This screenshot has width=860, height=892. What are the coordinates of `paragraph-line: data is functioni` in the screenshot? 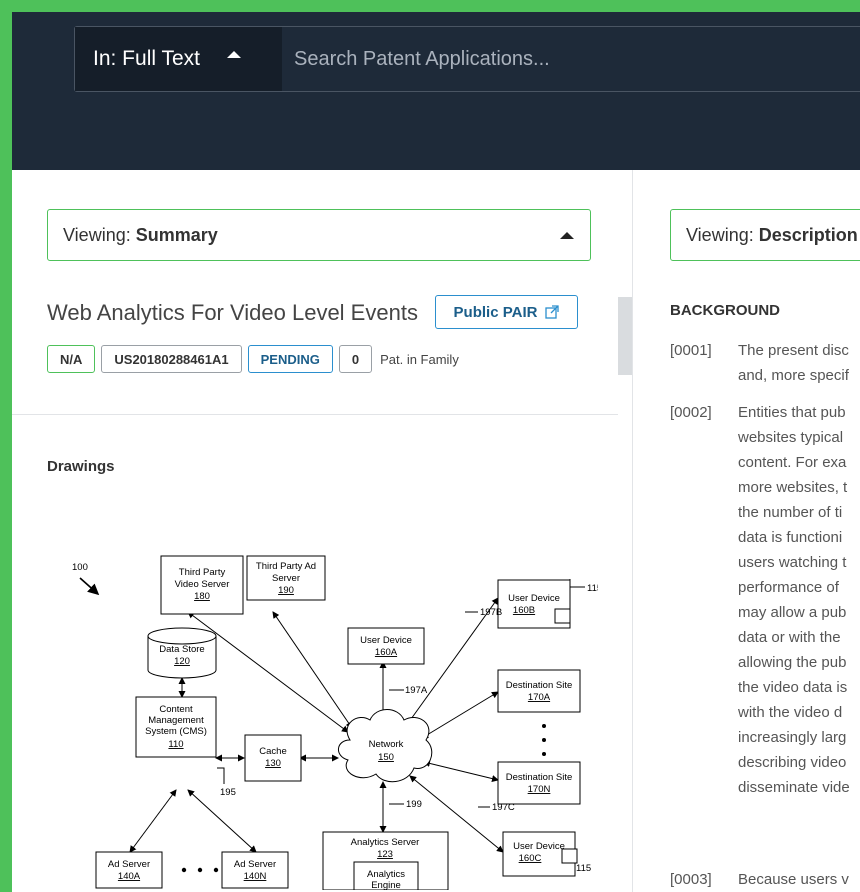 It's located at (790, 537).